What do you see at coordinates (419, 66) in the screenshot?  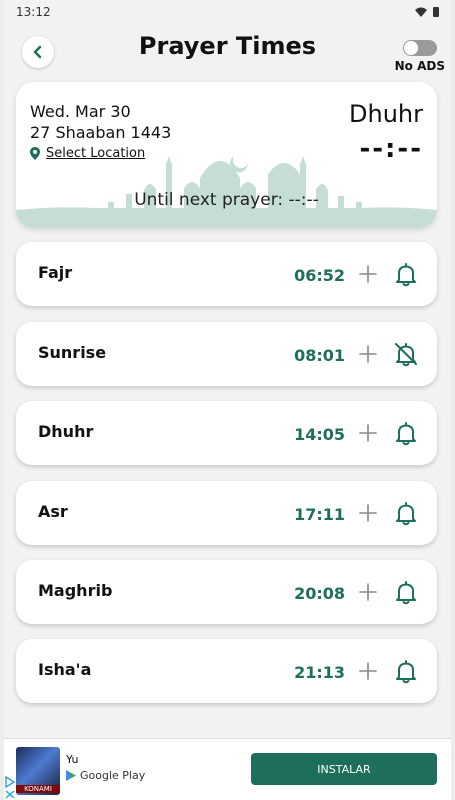 I see `no-ads-label: No ADS` at bounding box center [419, 66].